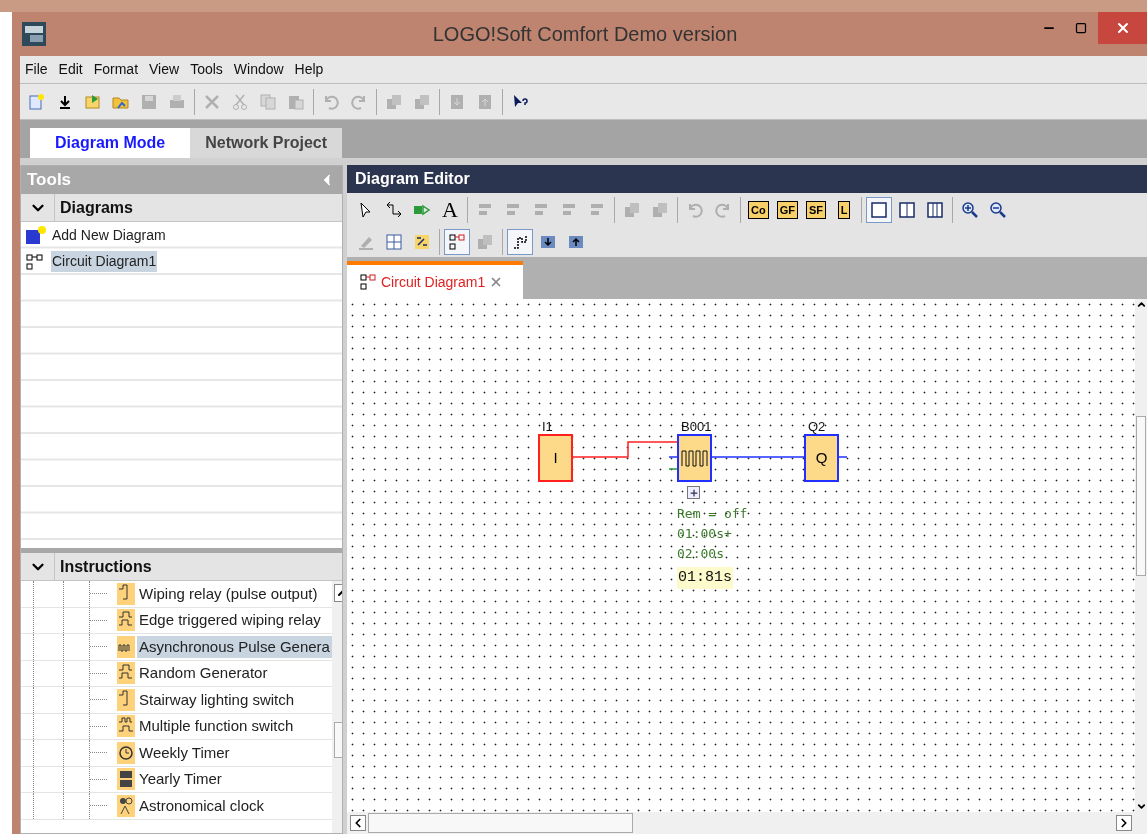 The image size is (1147, 834). Describe the element at coordinates (184, 752) in the screenshot. I see `instruction-item: Weekly Timer` at that location.